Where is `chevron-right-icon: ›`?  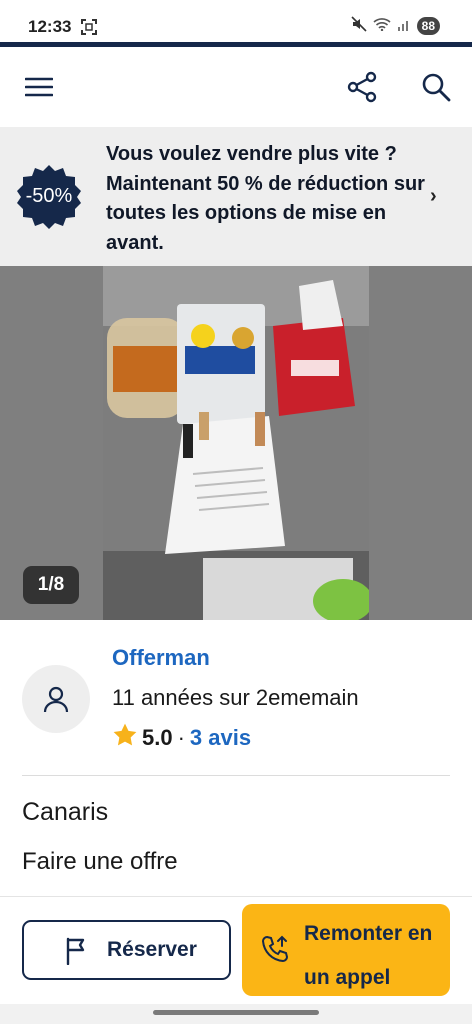 chevron-right-icon: › is located at coordinates (433, 196).